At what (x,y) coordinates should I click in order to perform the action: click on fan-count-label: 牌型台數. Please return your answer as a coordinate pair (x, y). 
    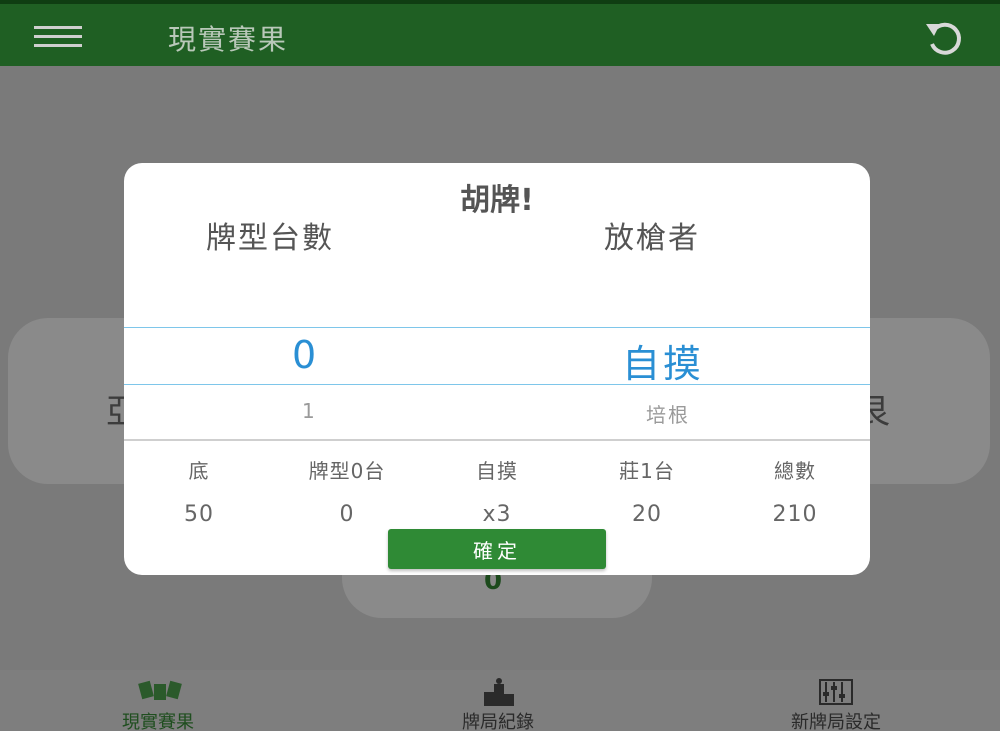
    Looking at the image, I should click on (270, 238).